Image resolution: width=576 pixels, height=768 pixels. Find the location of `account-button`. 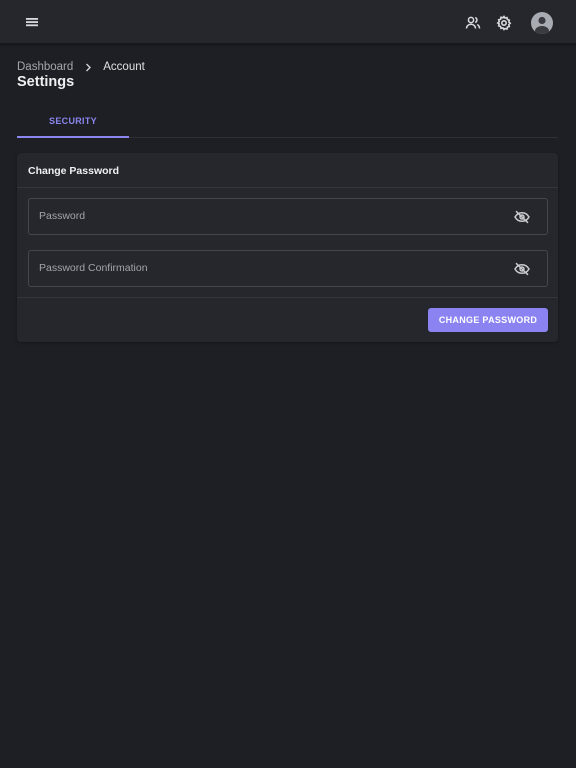

account-button is located at coordinates (542, 23).